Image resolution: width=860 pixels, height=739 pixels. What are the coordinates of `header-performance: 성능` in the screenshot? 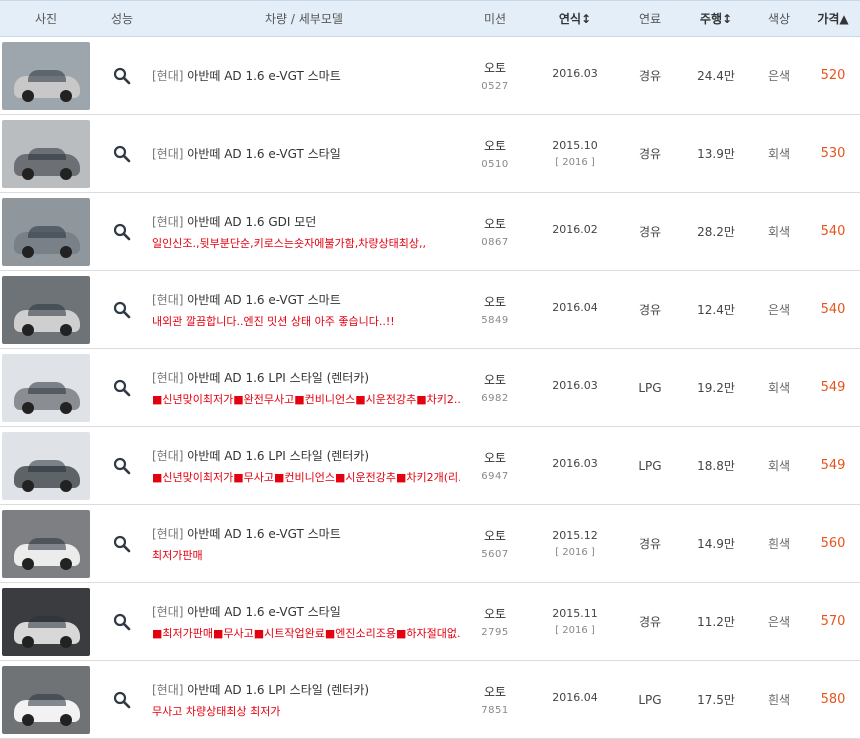 It's located at (122, 19).